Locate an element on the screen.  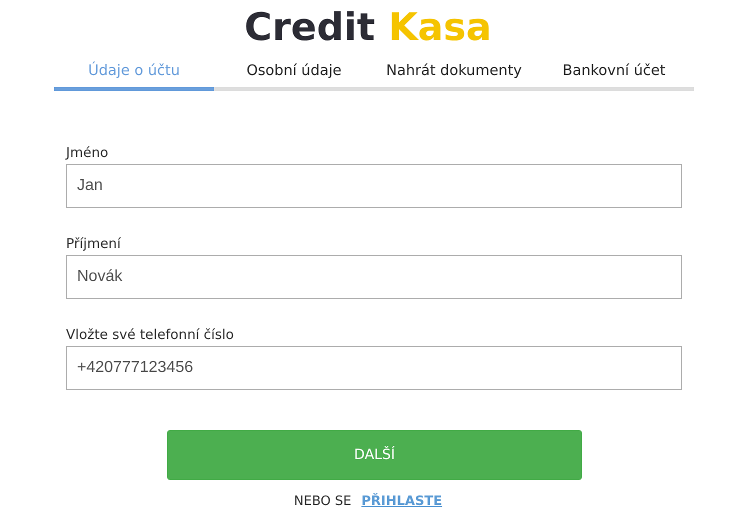
field-label: Vložte své telefonní číslo is located at coordinates (150, 336).